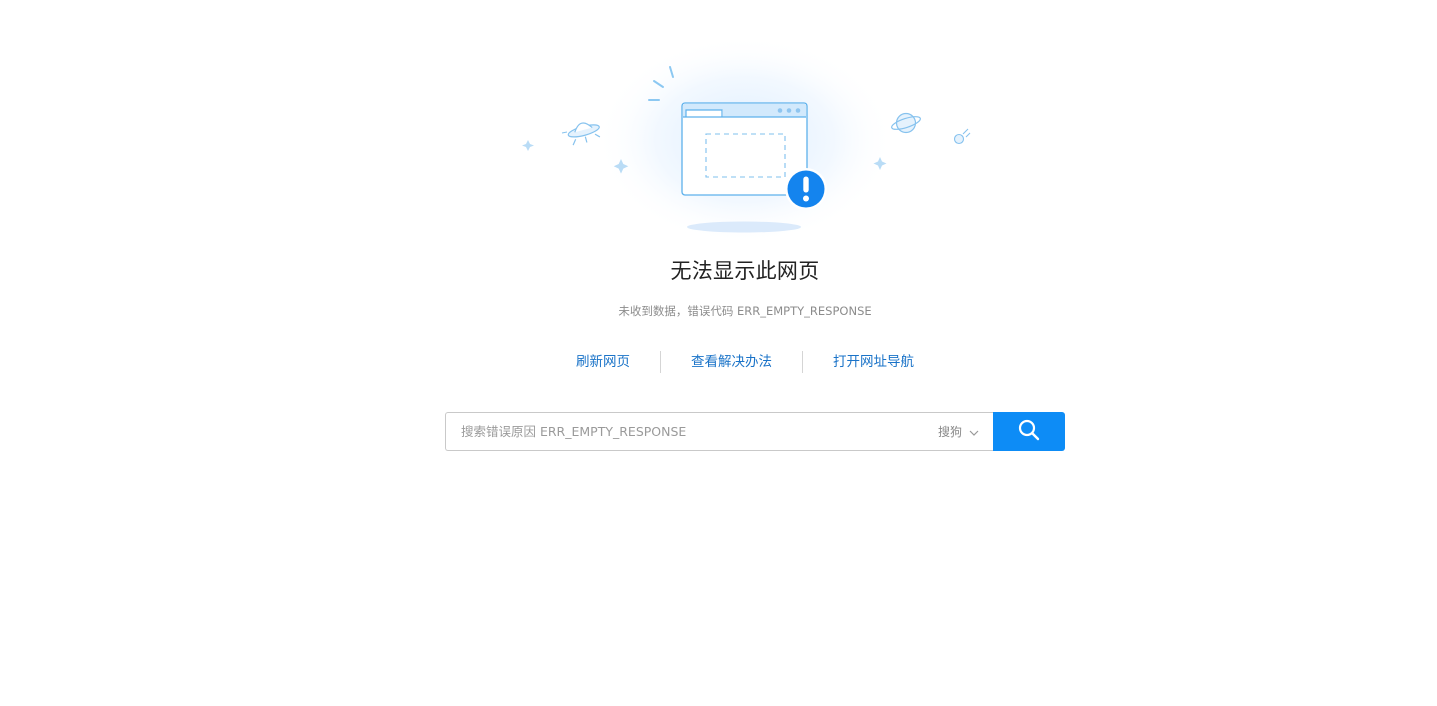 The height and width of the screenshot is (706, 1437). Describe the element at coordinates (949, 432) in the screenshot. I see `search-engine-label: 搜狗` at that location.